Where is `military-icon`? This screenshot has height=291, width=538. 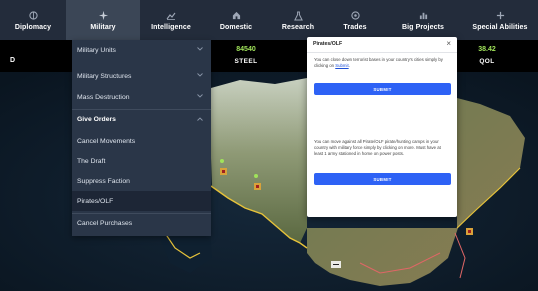 military-icon is located at coordinates (103, 15).